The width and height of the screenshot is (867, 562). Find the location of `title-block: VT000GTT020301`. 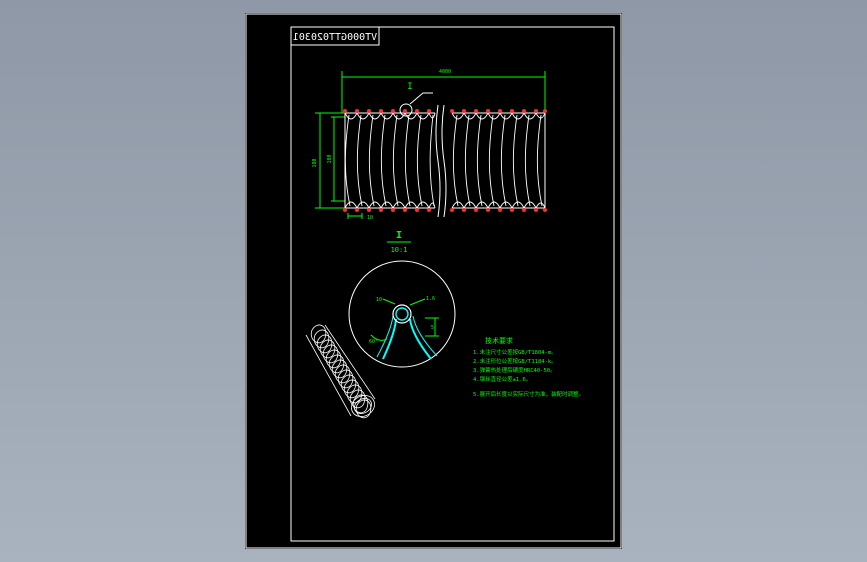

title-block: VT000GTT020301 is located at coordinates (335, 36).